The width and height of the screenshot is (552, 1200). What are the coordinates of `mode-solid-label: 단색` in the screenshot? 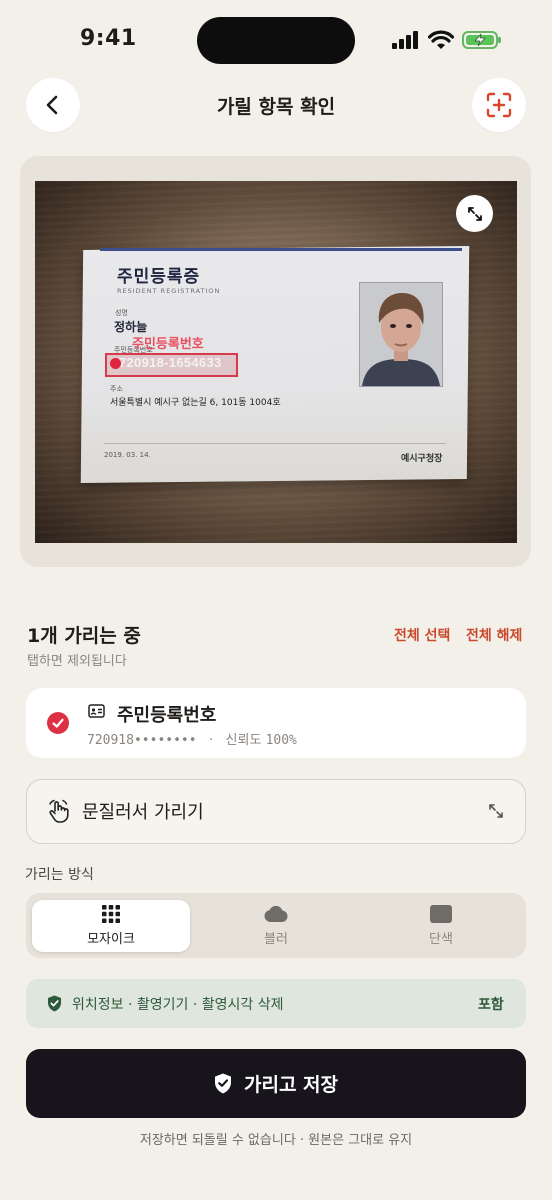 It's located at (441, 939).